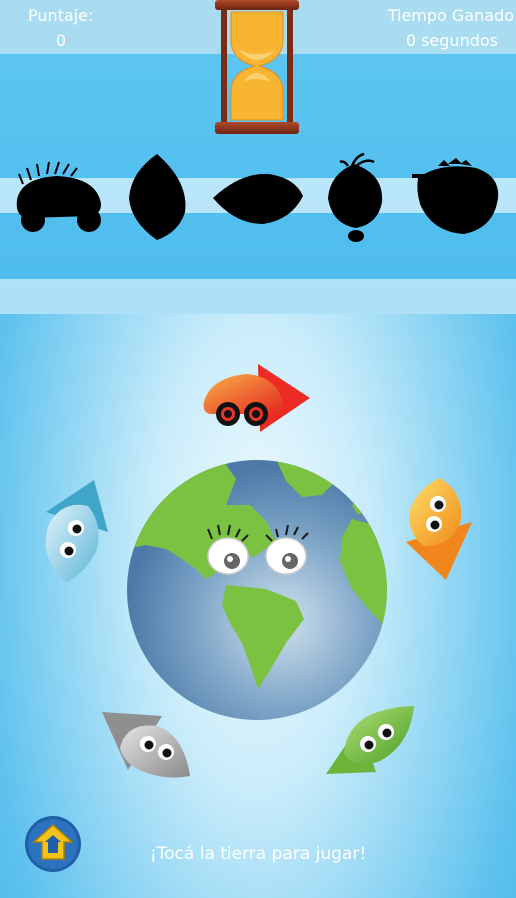 The image size is (516, 898). What do you see at coordinates (257, 590) in the screenshot?
I see `earth-planet` at bounding box center [257, 590].